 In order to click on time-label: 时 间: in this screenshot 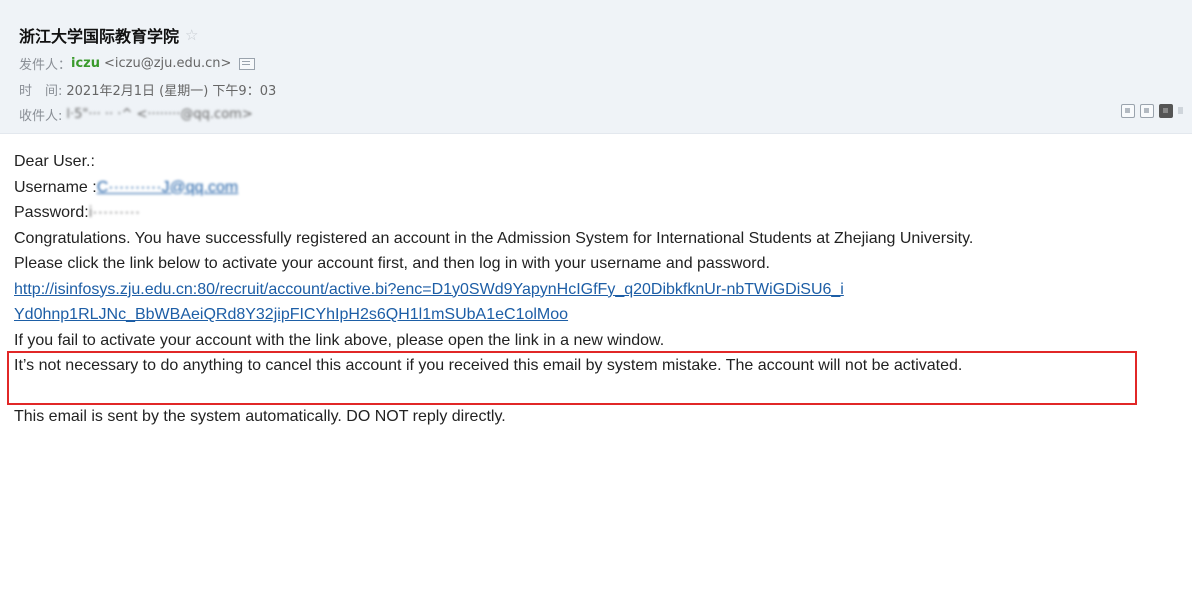, I will do `click(41, 91)`.